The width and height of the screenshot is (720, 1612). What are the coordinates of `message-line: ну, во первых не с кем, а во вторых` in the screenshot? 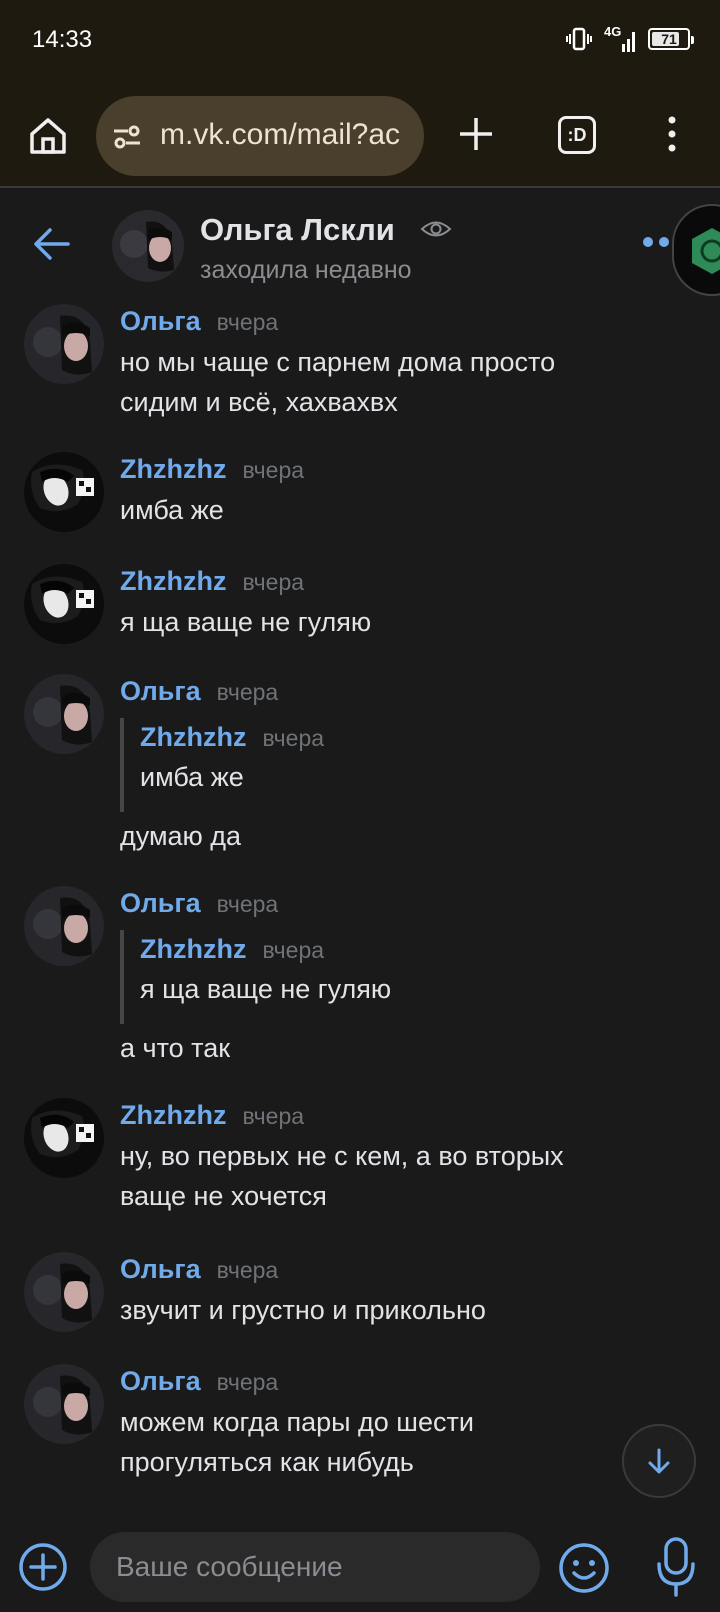 It's located at (342, 1156).